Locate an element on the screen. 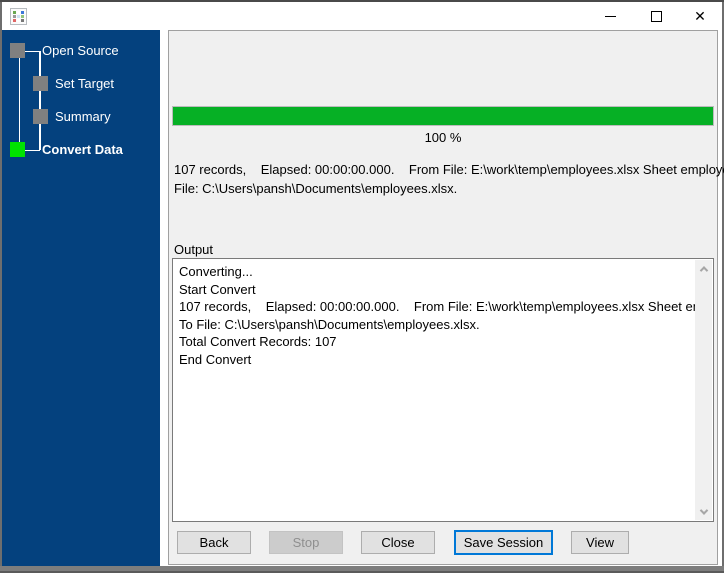 The width and height of the screenshot is (724, 573). minimize-button is located at coordinates (610, 16).